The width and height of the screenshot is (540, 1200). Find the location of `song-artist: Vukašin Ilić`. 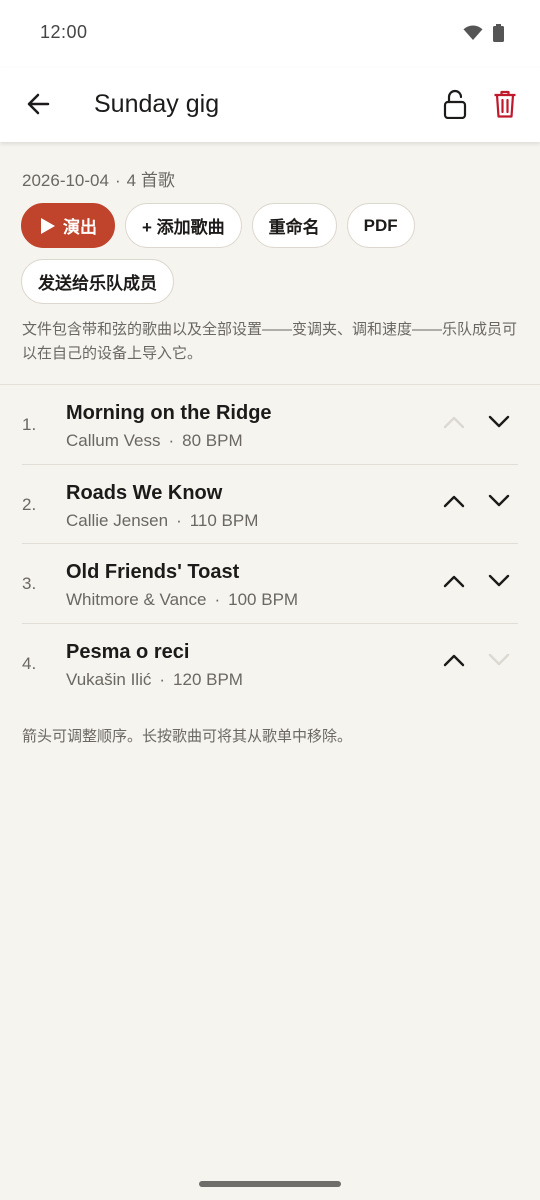

song-artist: Vukašin Ilić is located at coordinates (109, 679).